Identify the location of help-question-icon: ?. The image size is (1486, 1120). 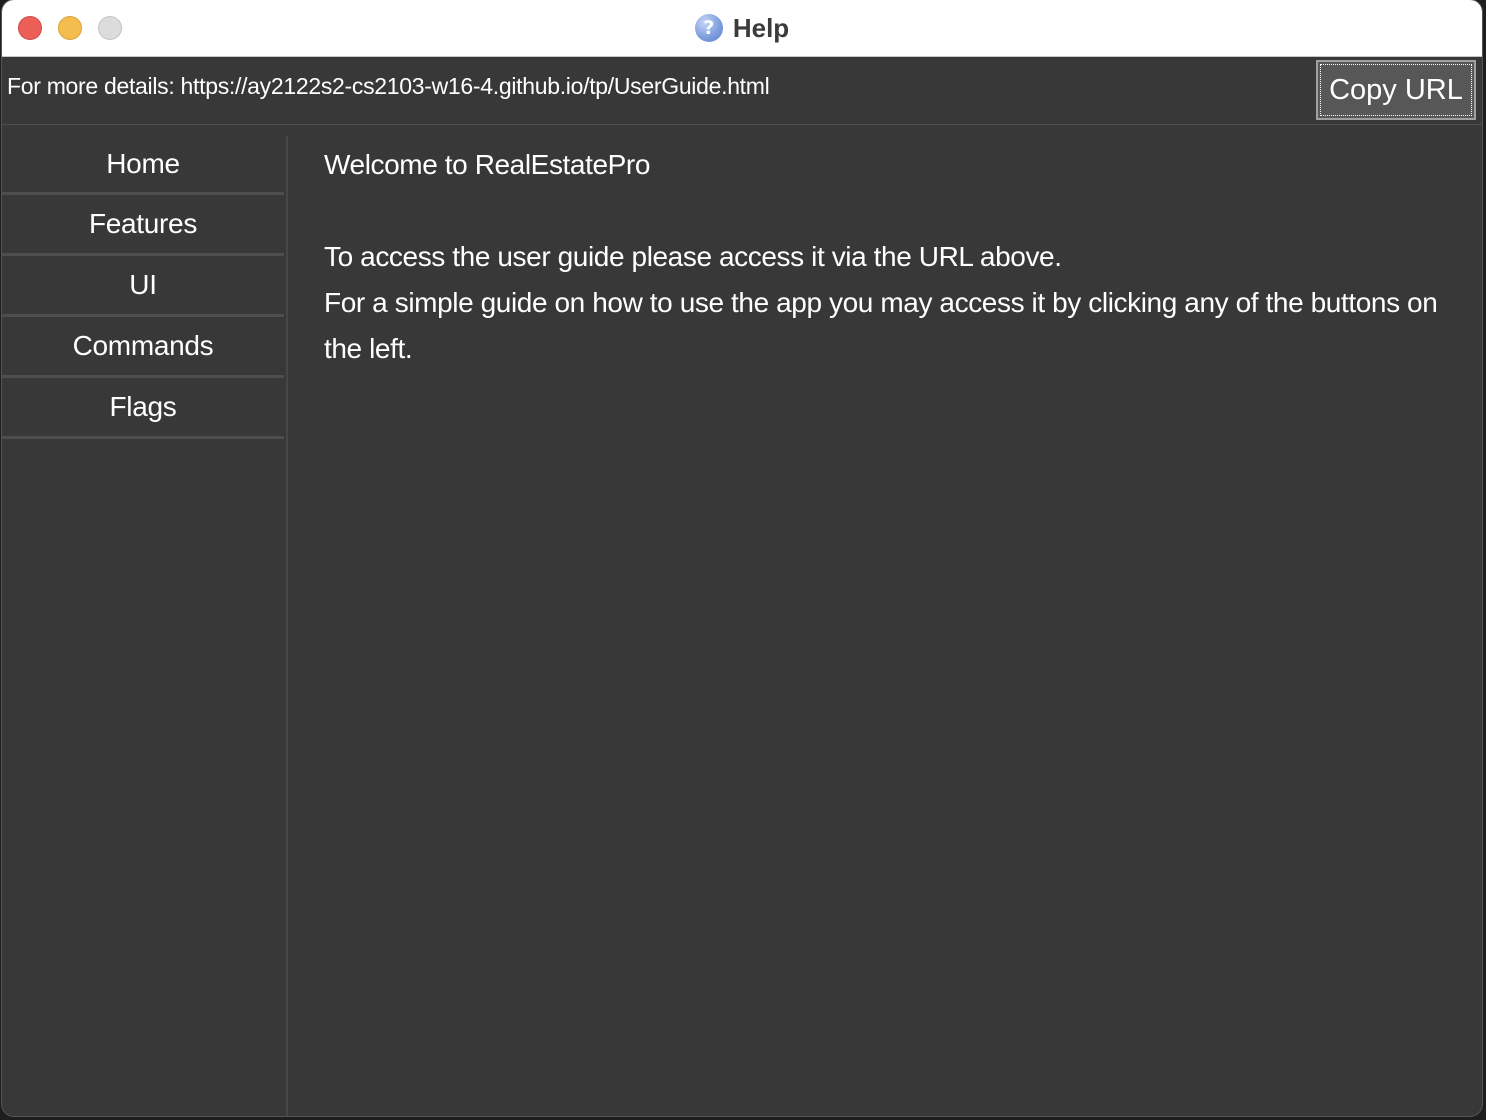
(708, 28).